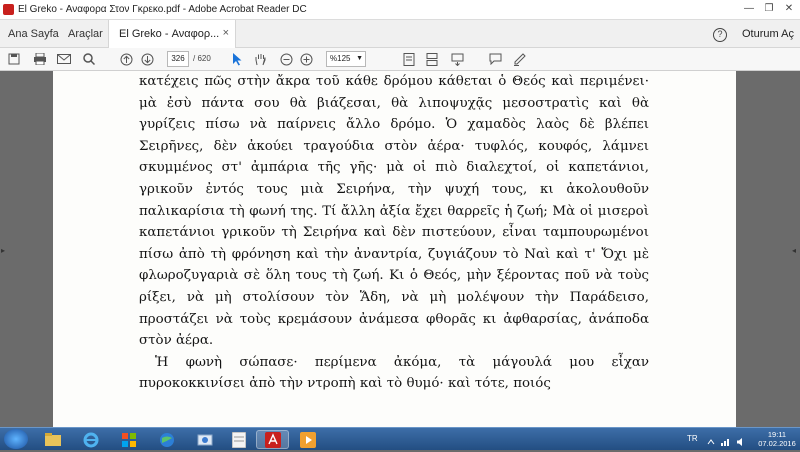  Describe the element at coordinates (202, 58) in the screenshot. I see `page-total: / 620` at that location.